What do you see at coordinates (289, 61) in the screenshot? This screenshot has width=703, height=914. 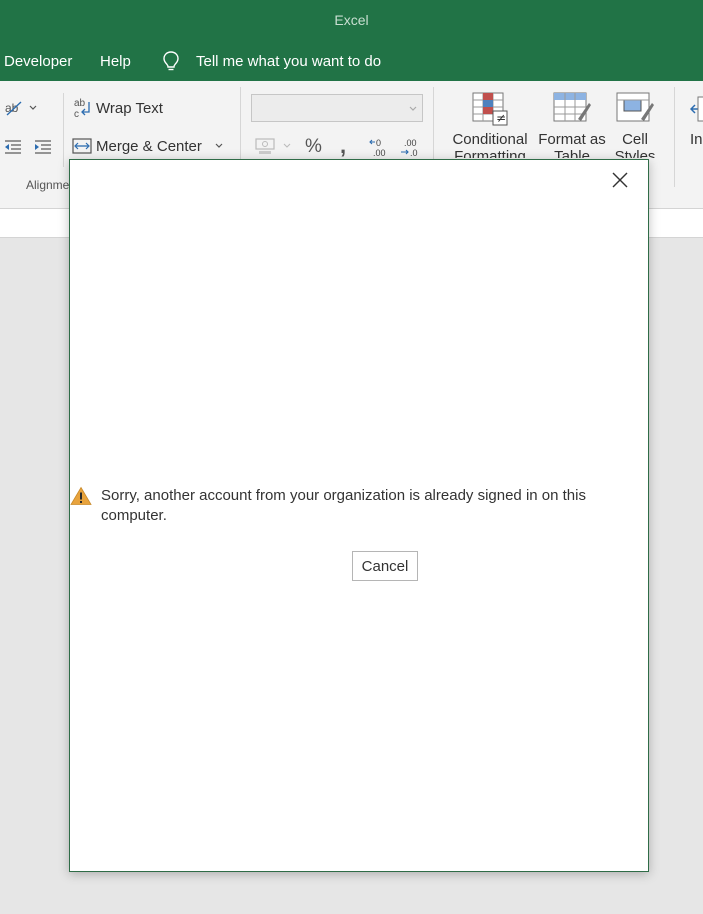 I see `tell-me-text: Tell me what you want to do` at bounding box center [289, 61].